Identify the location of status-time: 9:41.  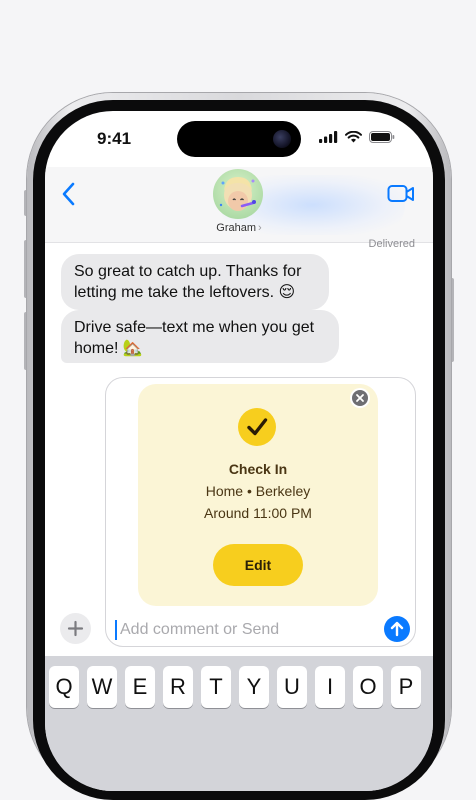
(114, 138).